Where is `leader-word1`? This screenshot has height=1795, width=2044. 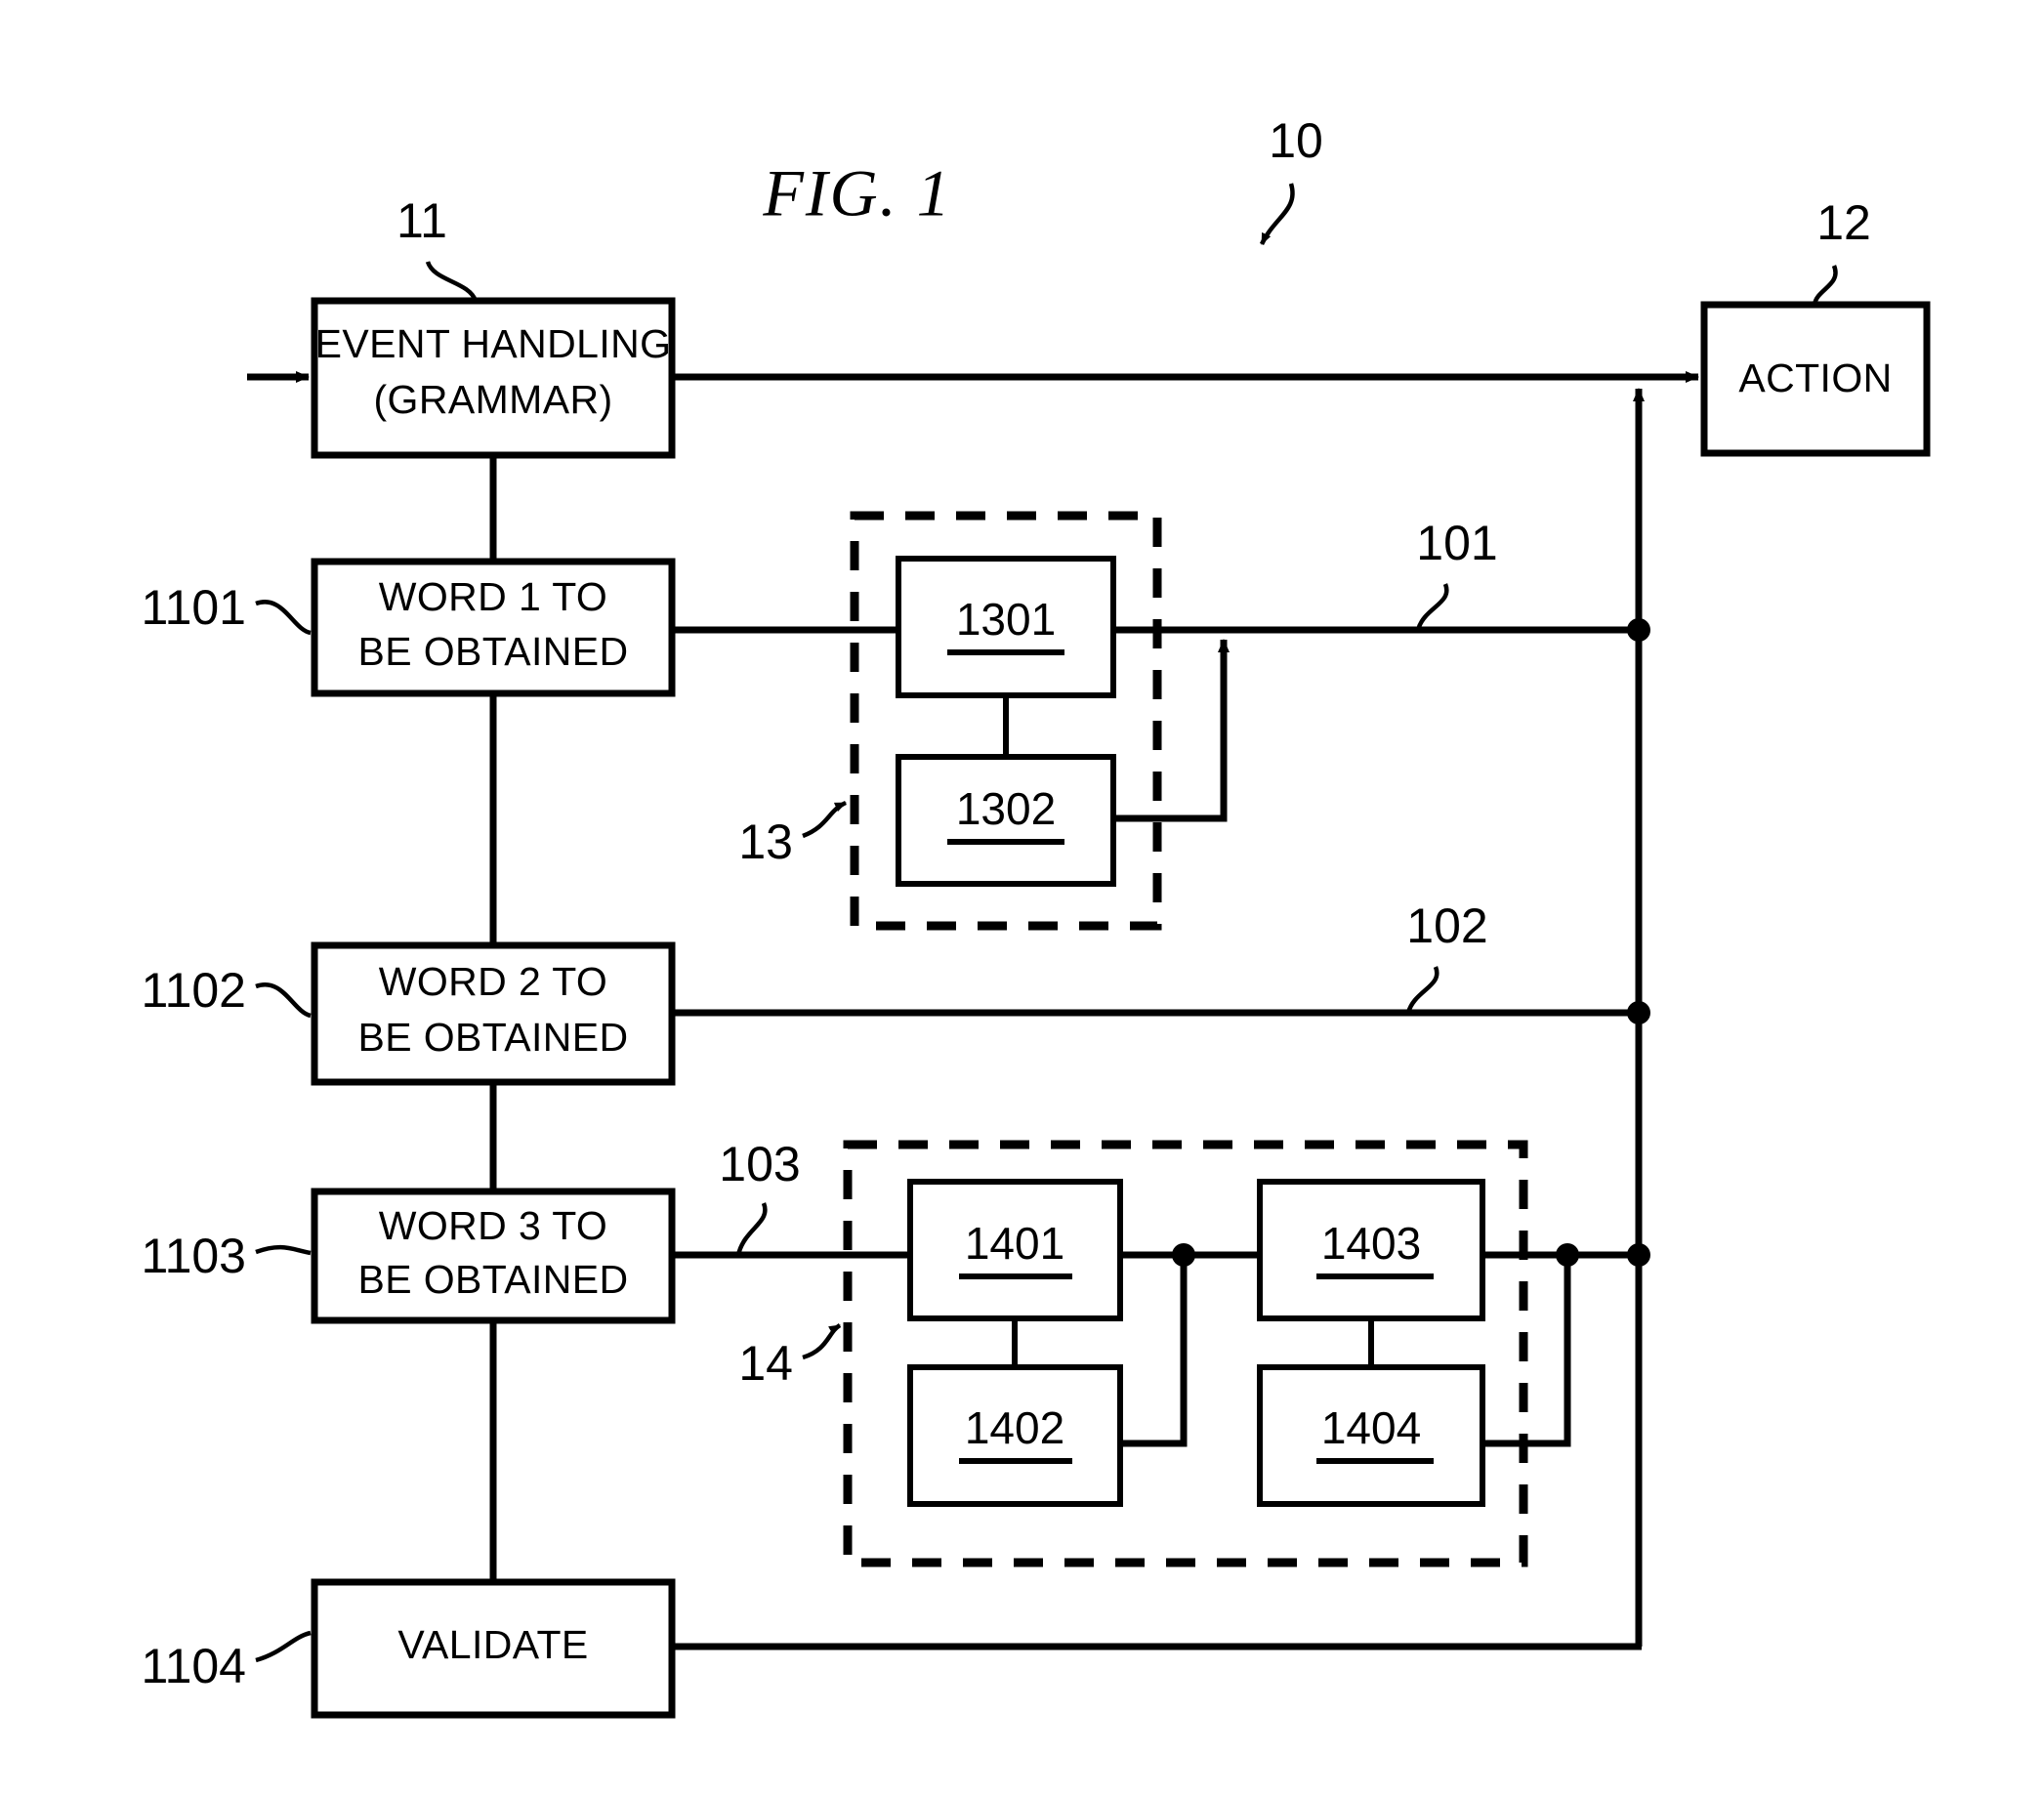 leader-word1 is located at coordinates (283, 618).